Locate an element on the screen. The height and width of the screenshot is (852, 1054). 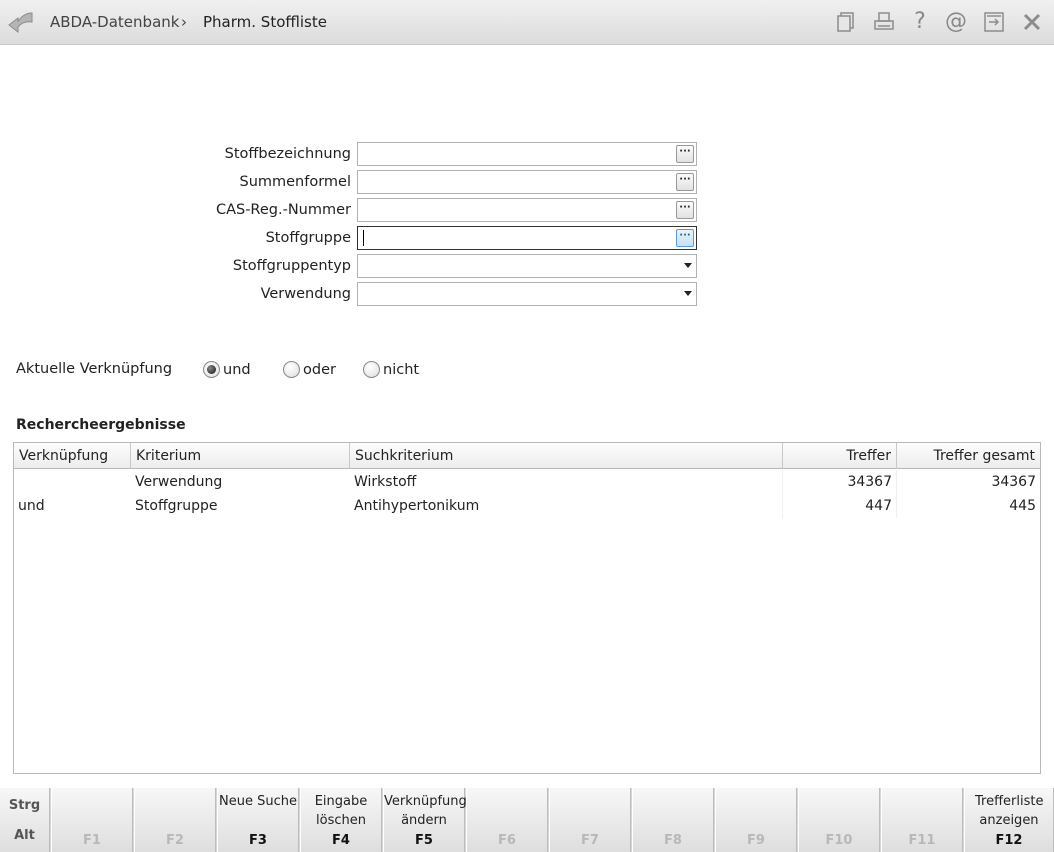
radio-und is located at coordinates (211, 369).